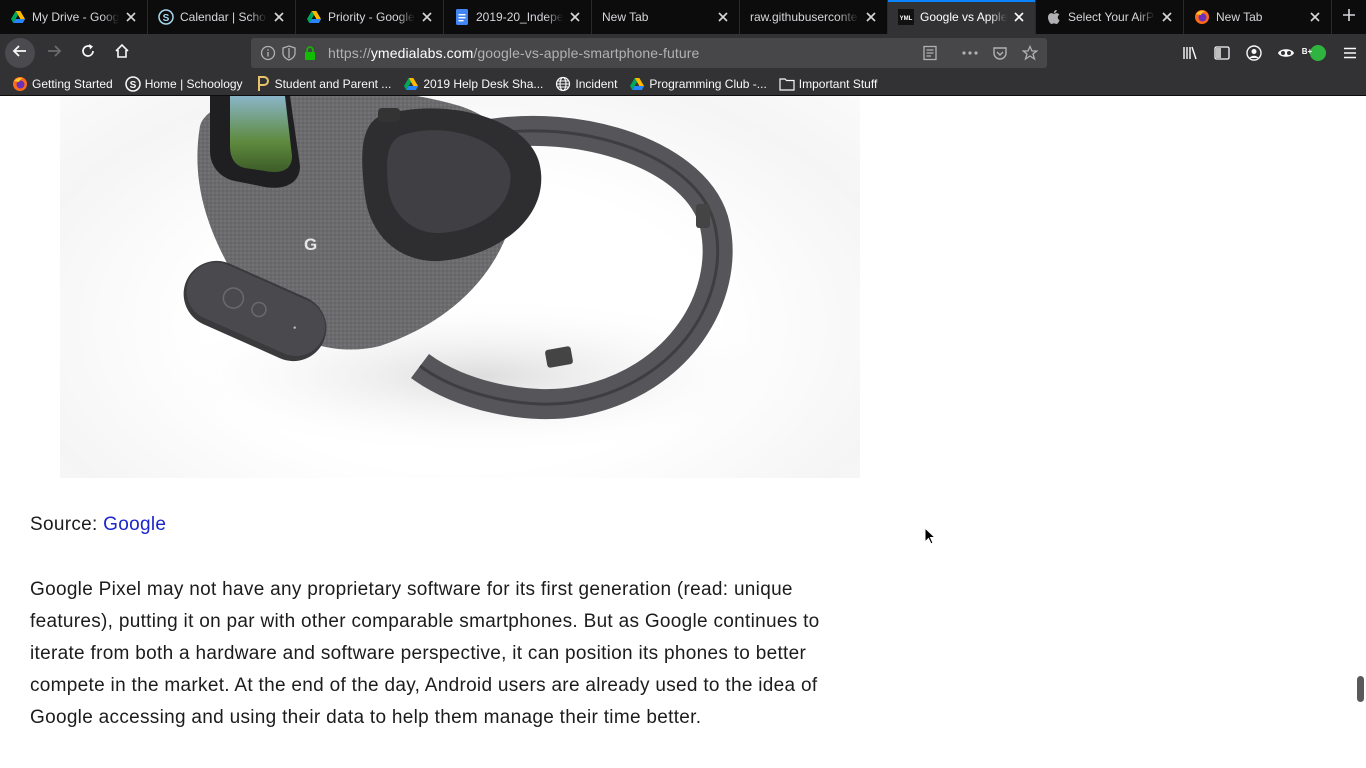 This screenshot has width=1366, height=768. I want to click on page-actions-icon, so click(970, 53).